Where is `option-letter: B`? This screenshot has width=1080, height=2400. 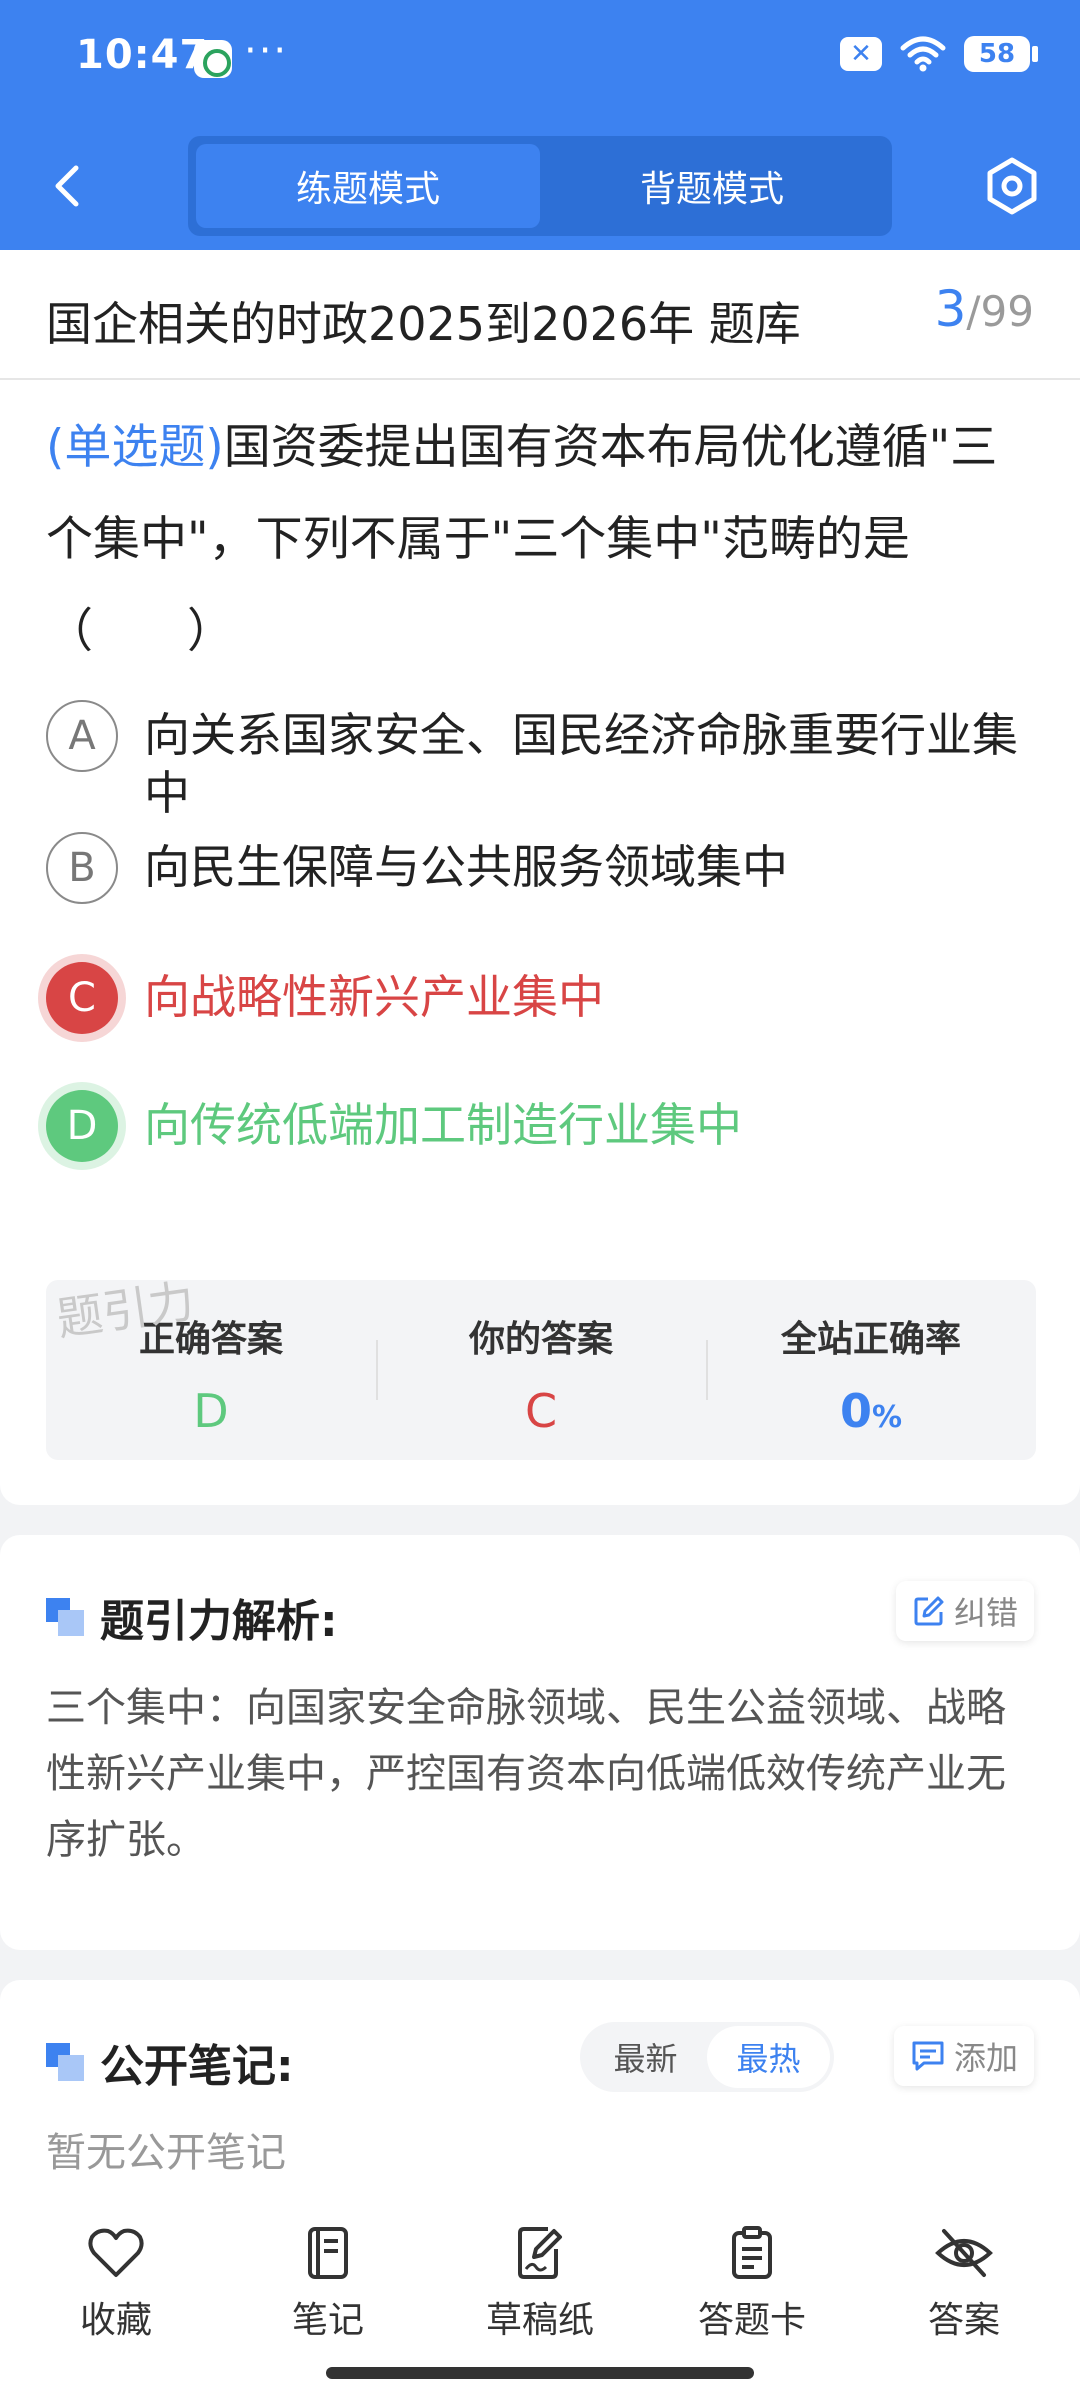
option-letter: B is located at coordinates (82, 868).